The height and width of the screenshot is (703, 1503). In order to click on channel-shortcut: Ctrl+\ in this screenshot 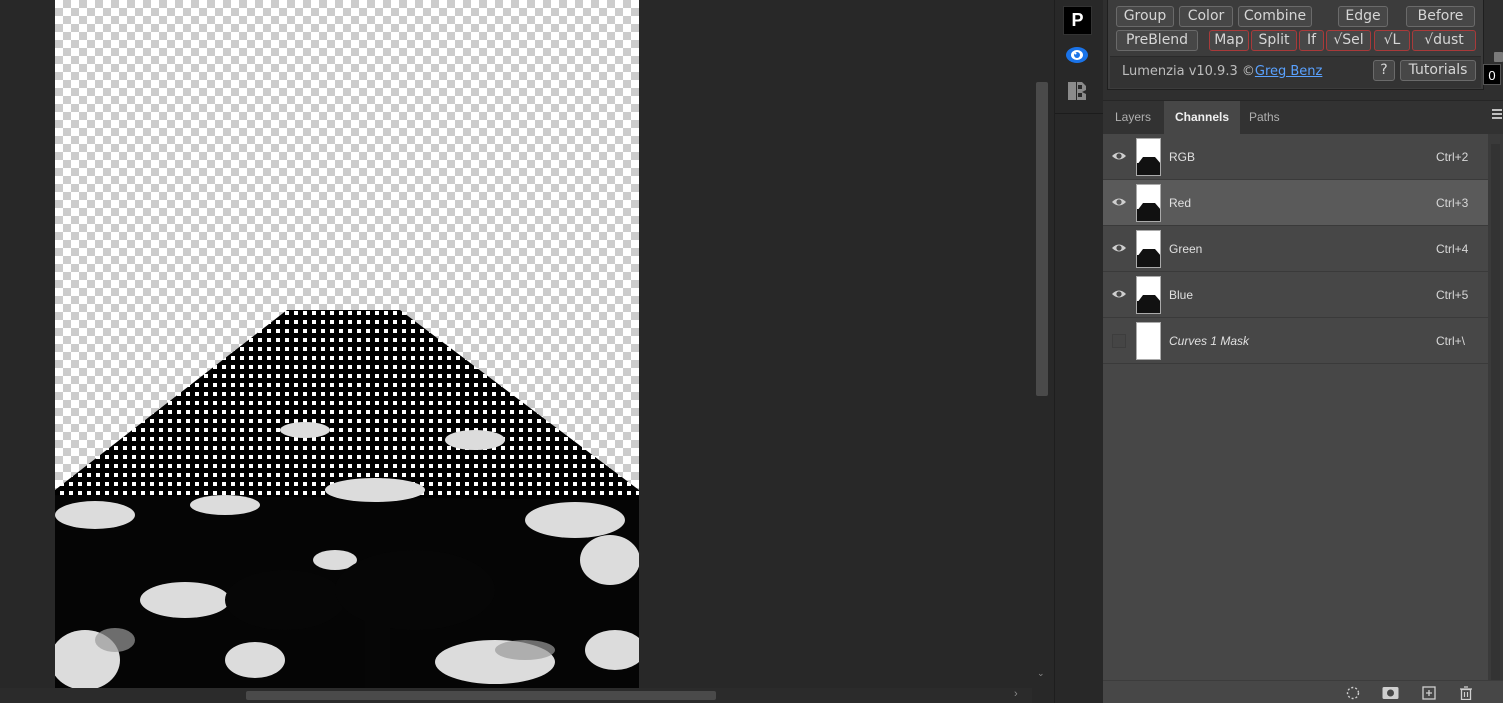, I will do `click(1451, 341)`.